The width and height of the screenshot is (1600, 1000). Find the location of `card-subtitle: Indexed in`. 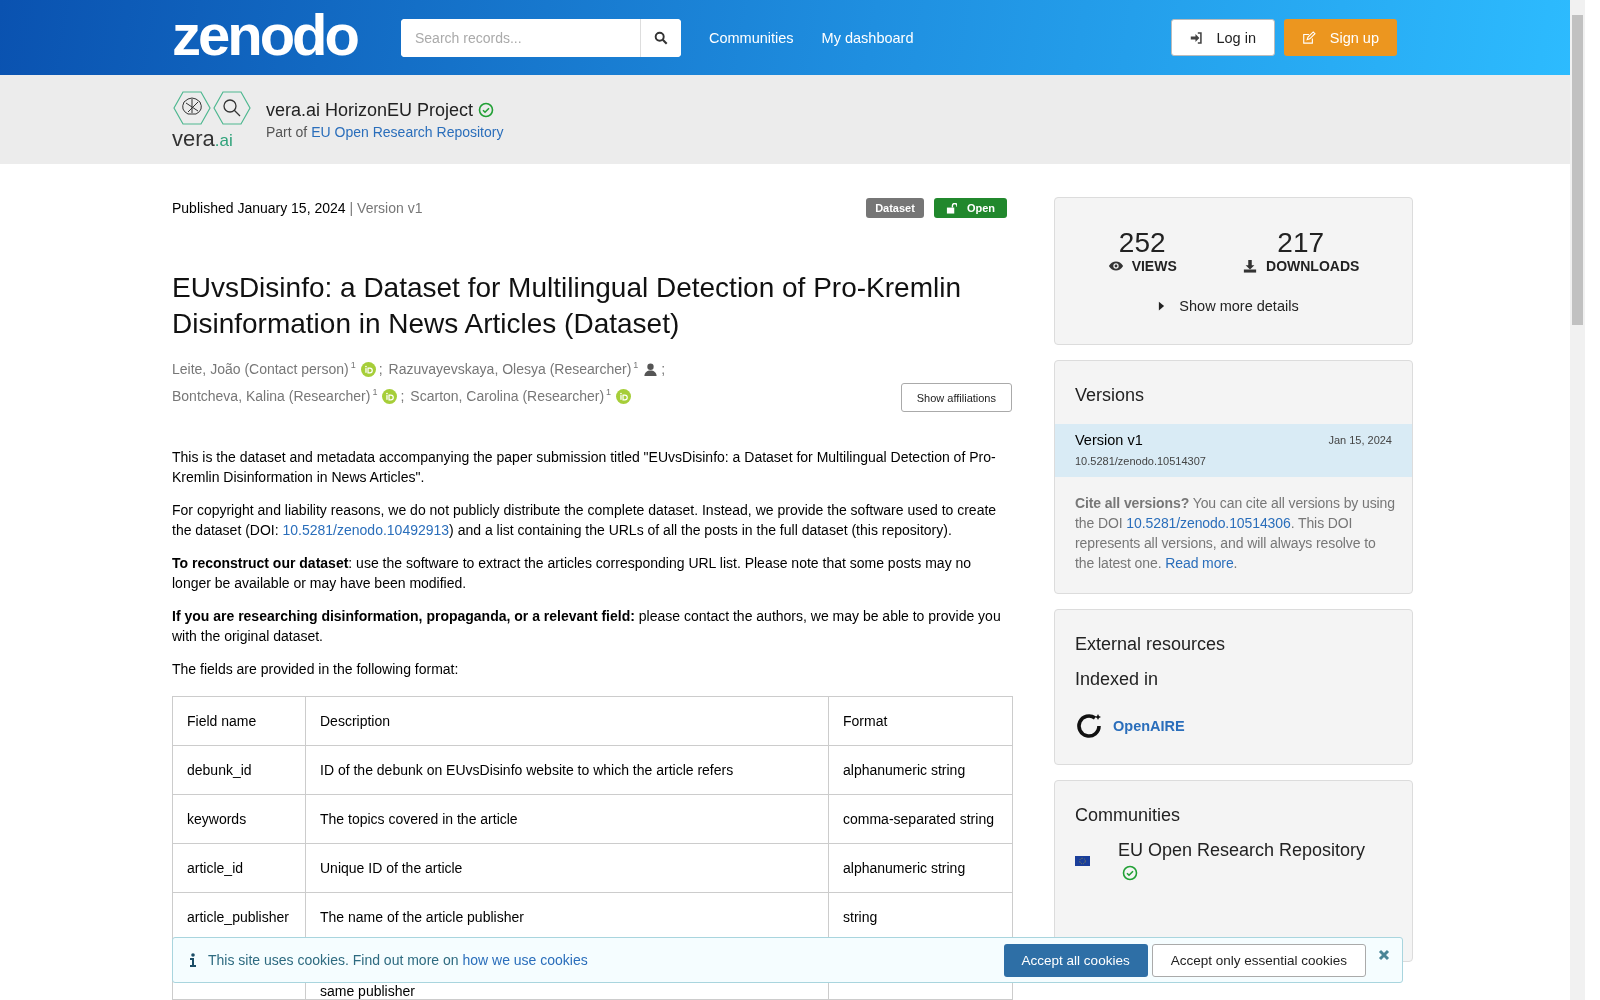

card-subtitle: Indexed in is located at coordinates (1117, 679).